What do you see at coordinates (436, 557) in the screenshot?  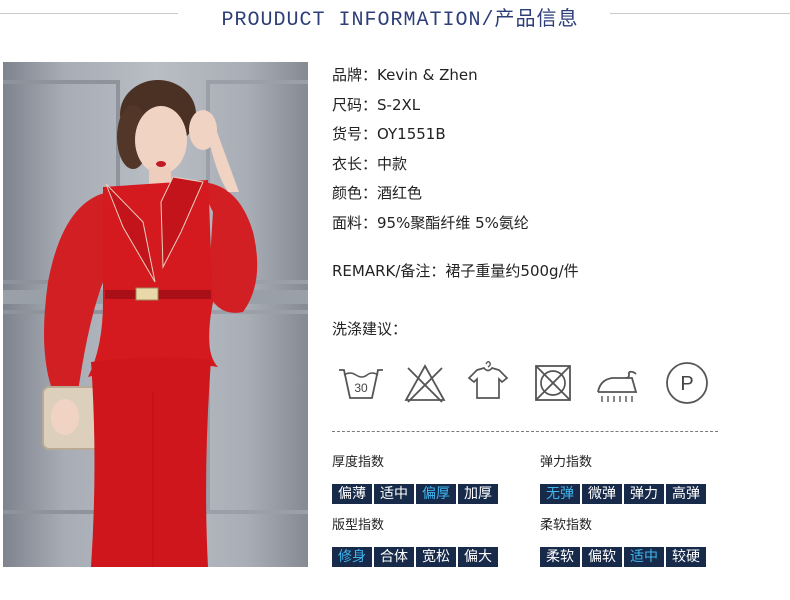 I see `fit-option: 宽松` at bounding box center [436, 557].